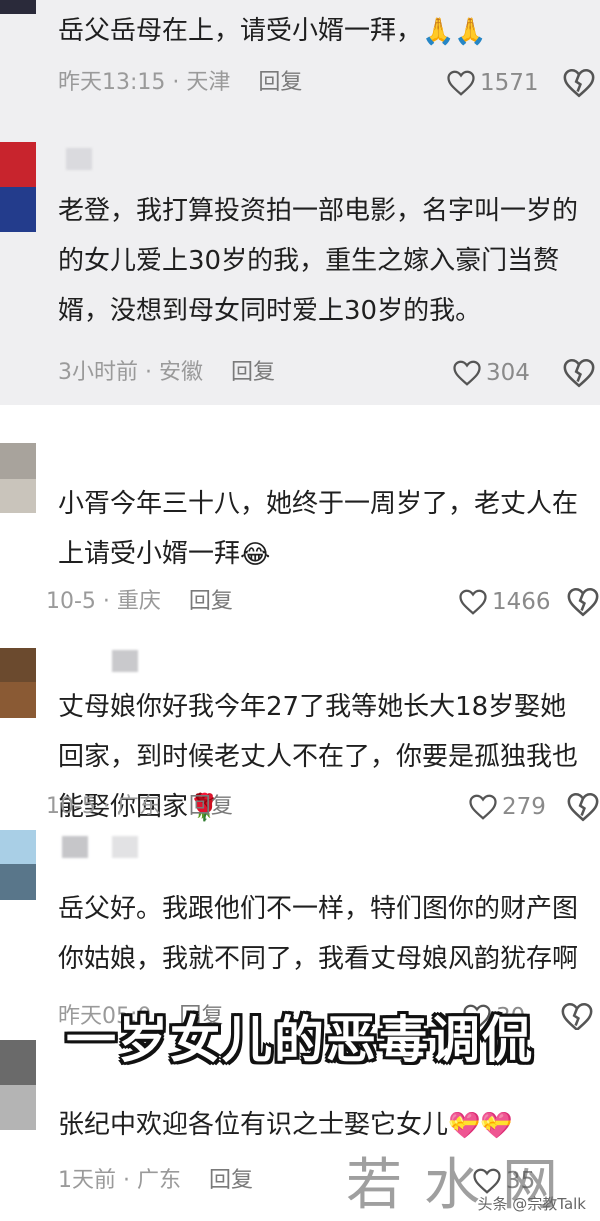 The width and height of the screenshot is (600, 1221). I want to click on like-button: 279, so click(507, 807).